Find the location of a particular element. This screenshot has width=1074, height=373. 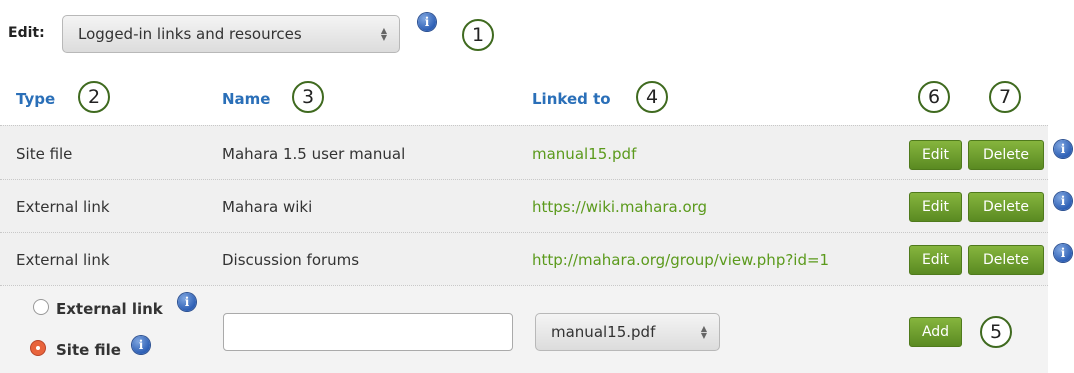

row-name: Mahara wiki is located at coordinates (267, 207).